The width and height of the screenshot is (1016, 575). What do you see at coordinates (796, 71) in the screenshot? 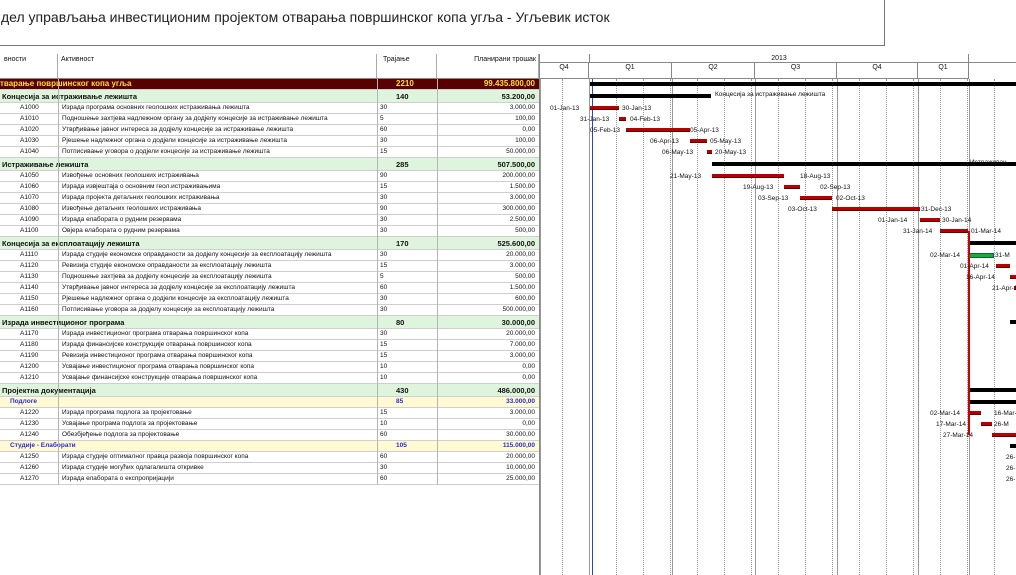
I see `timeline-quarter: Q3` at bounding box center [796, 71].